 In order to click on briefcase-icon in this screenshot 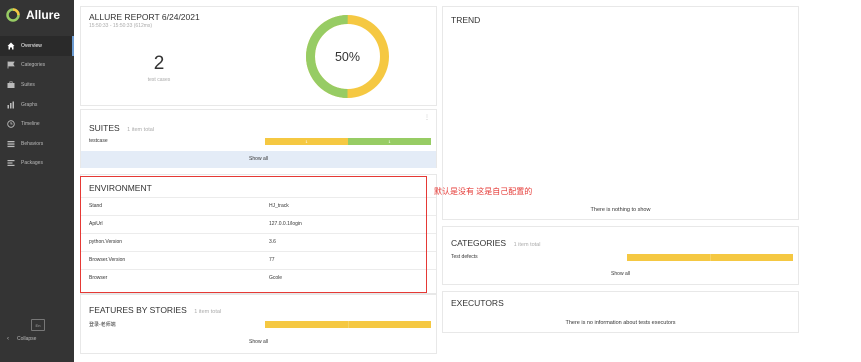, I will do `click(11, 85)`.